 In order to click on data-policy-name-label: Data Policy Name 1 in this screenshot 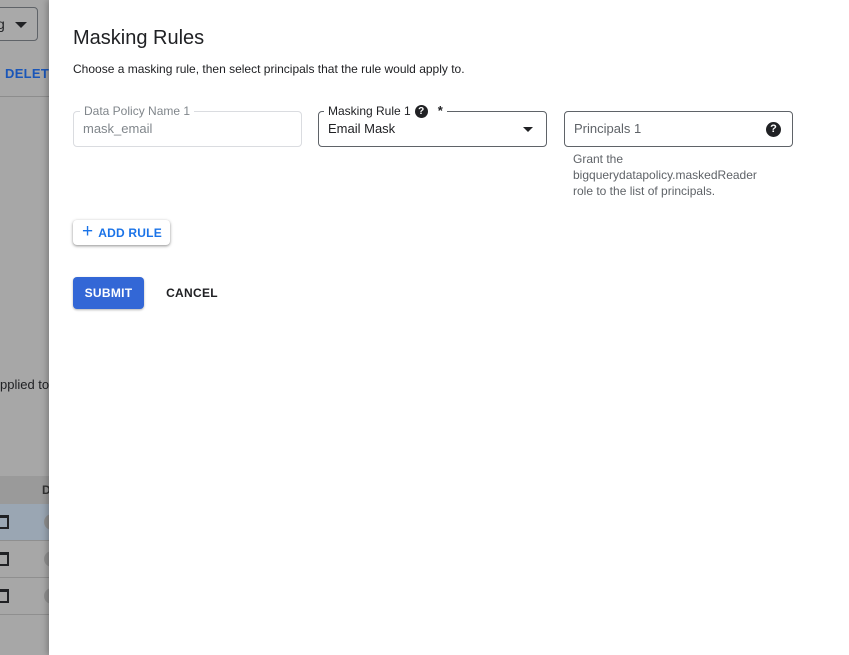, I will do `click(137, 111)`.